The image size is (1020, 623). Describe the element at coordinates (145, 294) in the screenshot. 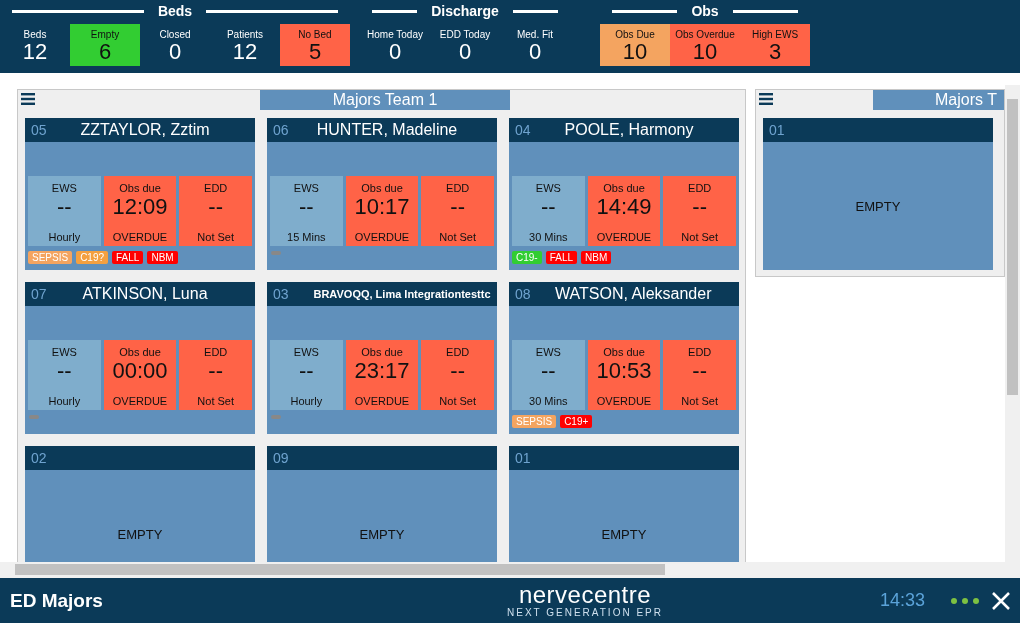

I see `patient-name: ATKINSON, Luna` at that location.